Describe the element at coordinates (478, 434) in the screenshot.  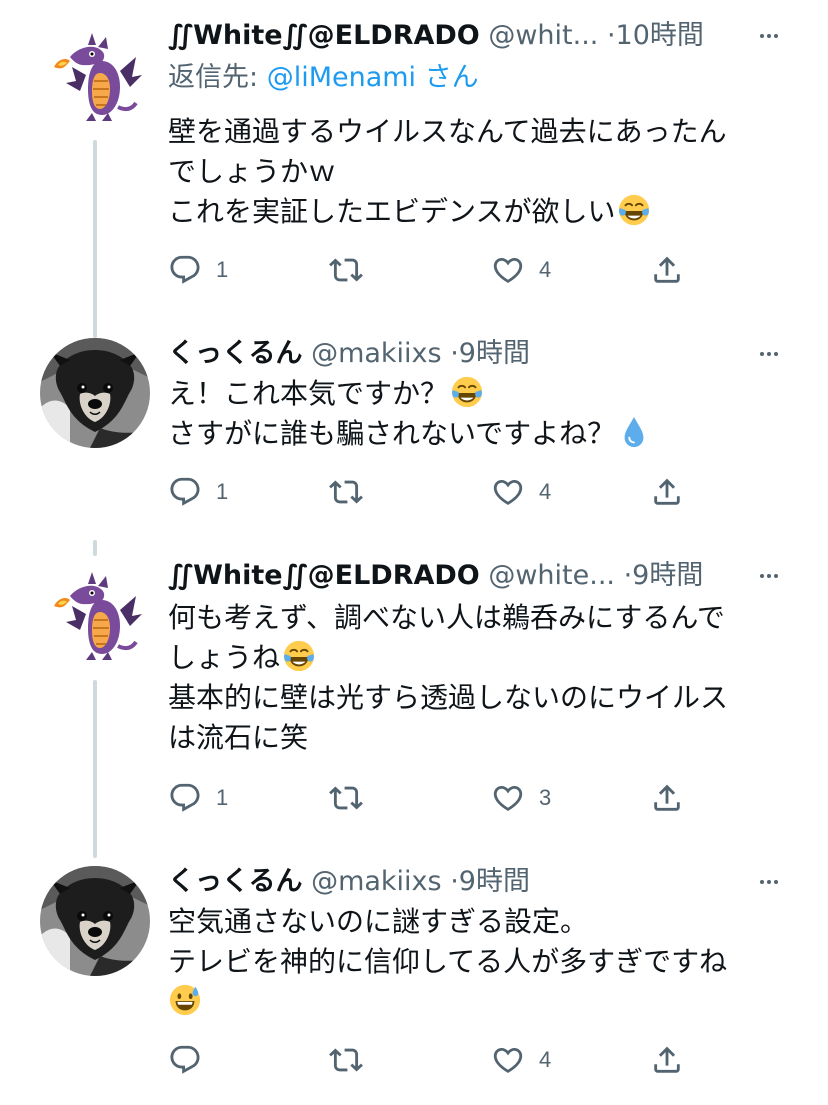
I see `tweet-line: さすがに誰も騙されないですよね？` at that location.